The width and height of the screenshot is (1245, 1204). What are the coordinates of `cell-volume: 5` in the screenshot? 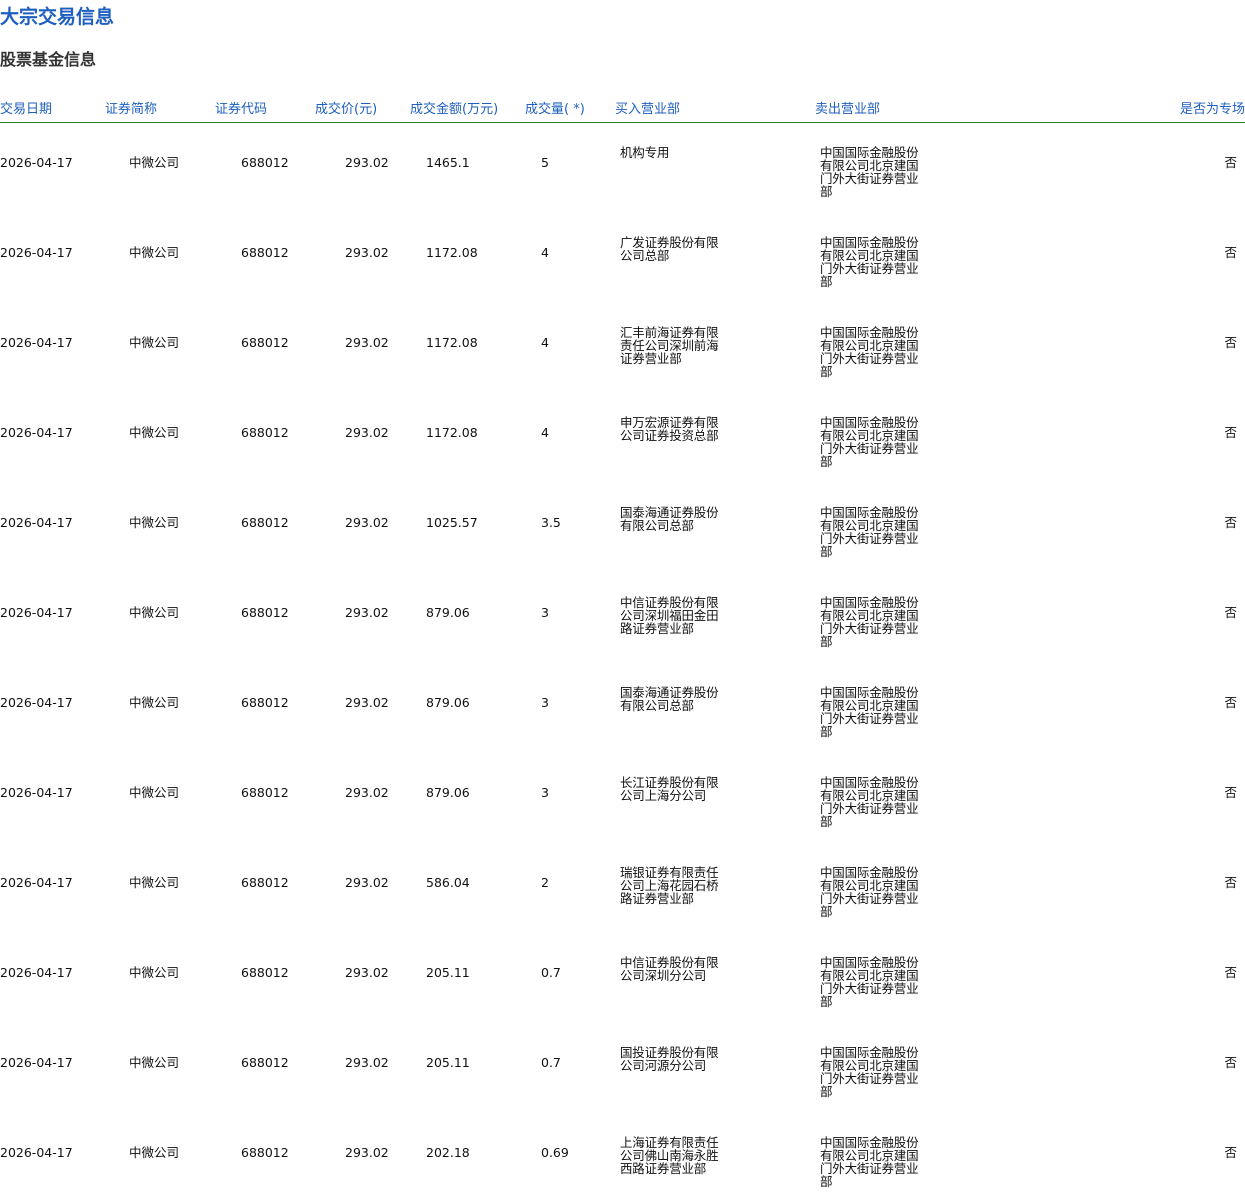 It's located at (570, 168).